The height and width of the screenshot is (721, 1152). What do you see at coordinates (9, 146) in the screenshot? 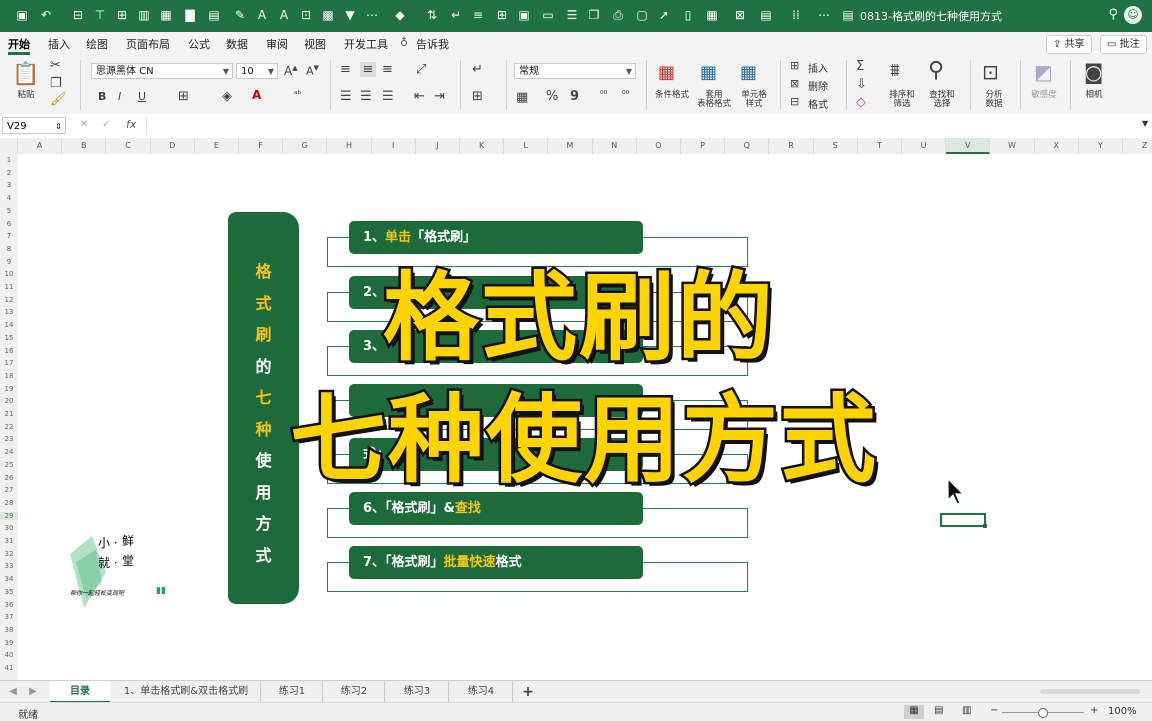
I see `select-all-corner` at bounding box center [9, 146].